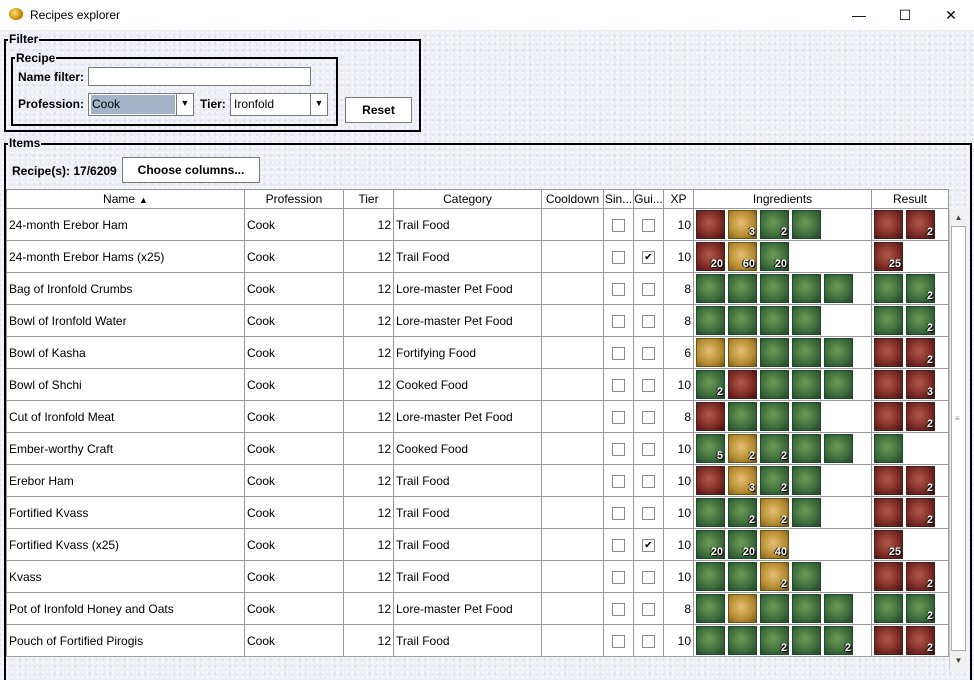 The image size is (974, 680). What do you see at coordinates (572, 199) in the screenshot?
I see `cooldown-column-header: Cooldown` at bounding box center [572, 199].